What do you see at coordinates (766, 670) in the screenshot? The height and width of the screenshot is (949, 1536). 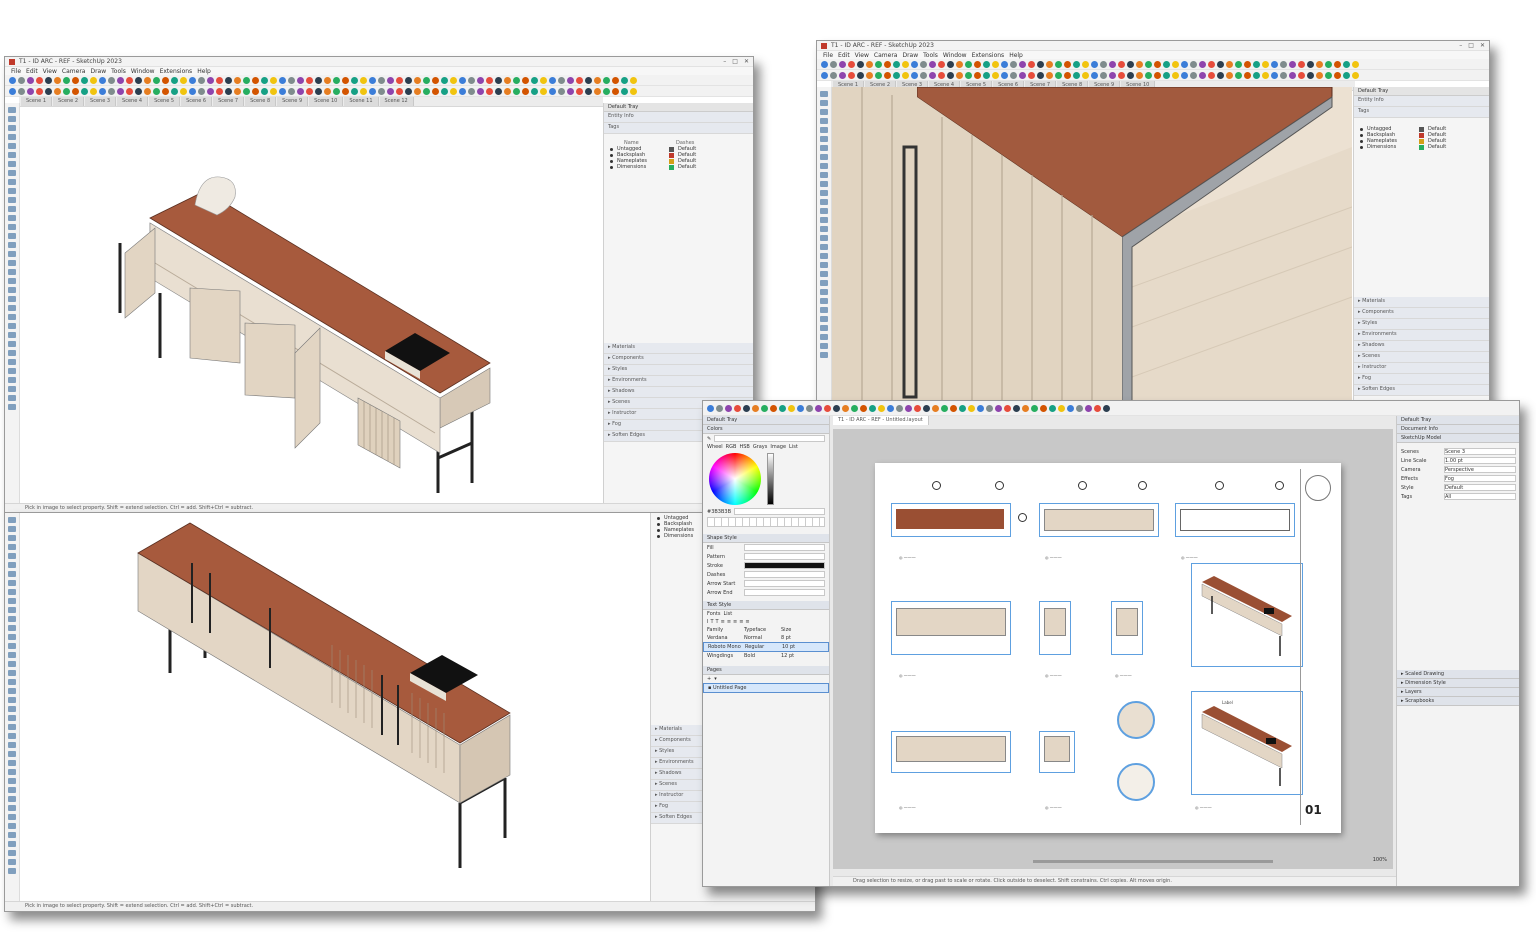 I see `pages-header: Pages` at bounding box center [766, 670].